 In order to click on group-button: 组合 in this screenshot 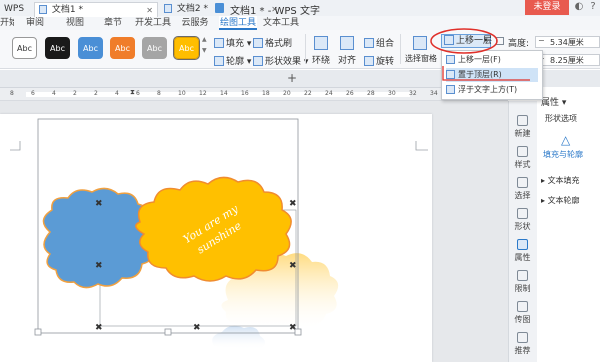, I will do `click(379, 42)`.